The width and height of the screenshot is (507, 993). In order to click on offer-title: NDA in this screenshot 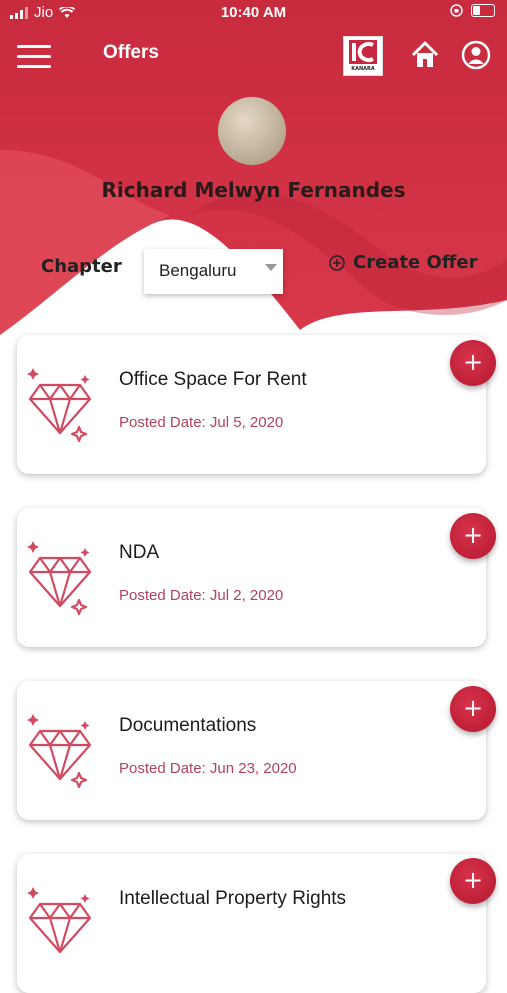, I will do `click(139, 552)`.